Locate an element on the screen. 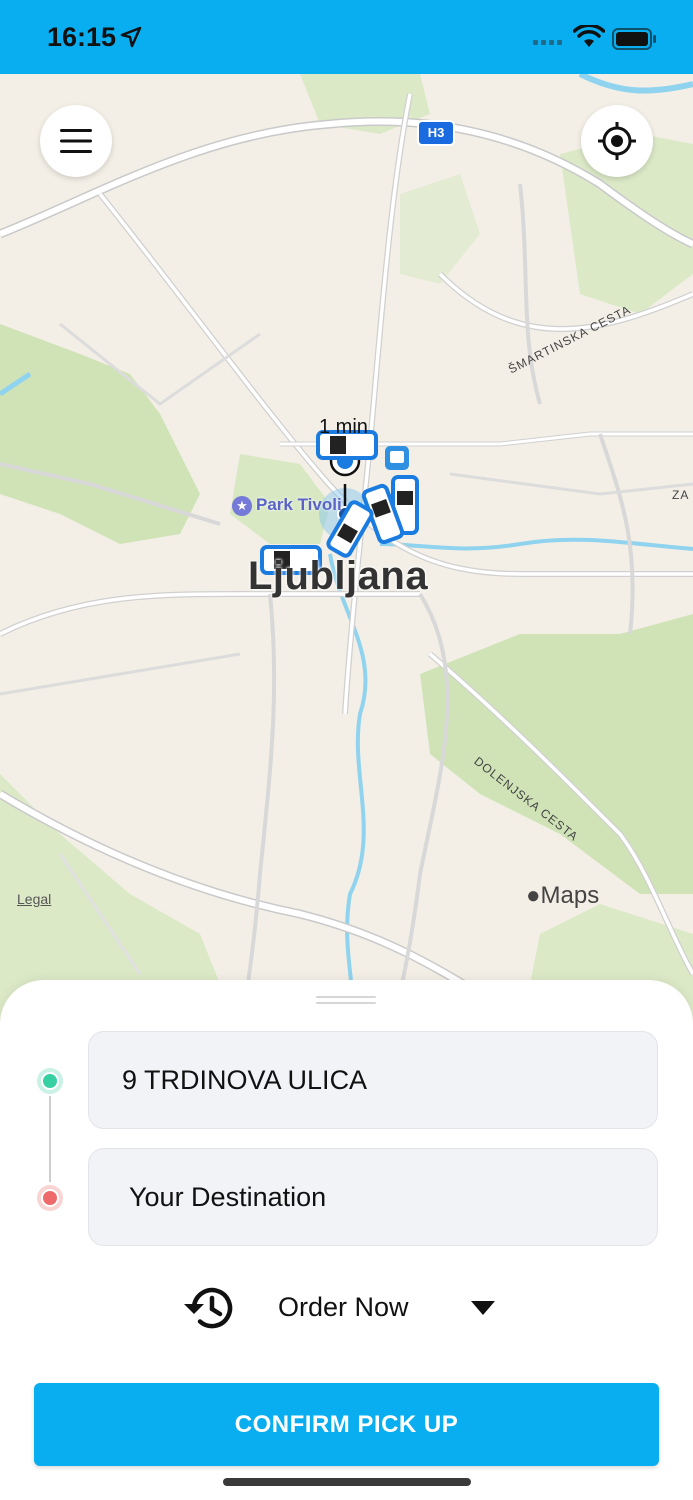 The width and height of the screenshot is (693, 1500). order-time-label: Order Now is located at coordinates (343, 1307).